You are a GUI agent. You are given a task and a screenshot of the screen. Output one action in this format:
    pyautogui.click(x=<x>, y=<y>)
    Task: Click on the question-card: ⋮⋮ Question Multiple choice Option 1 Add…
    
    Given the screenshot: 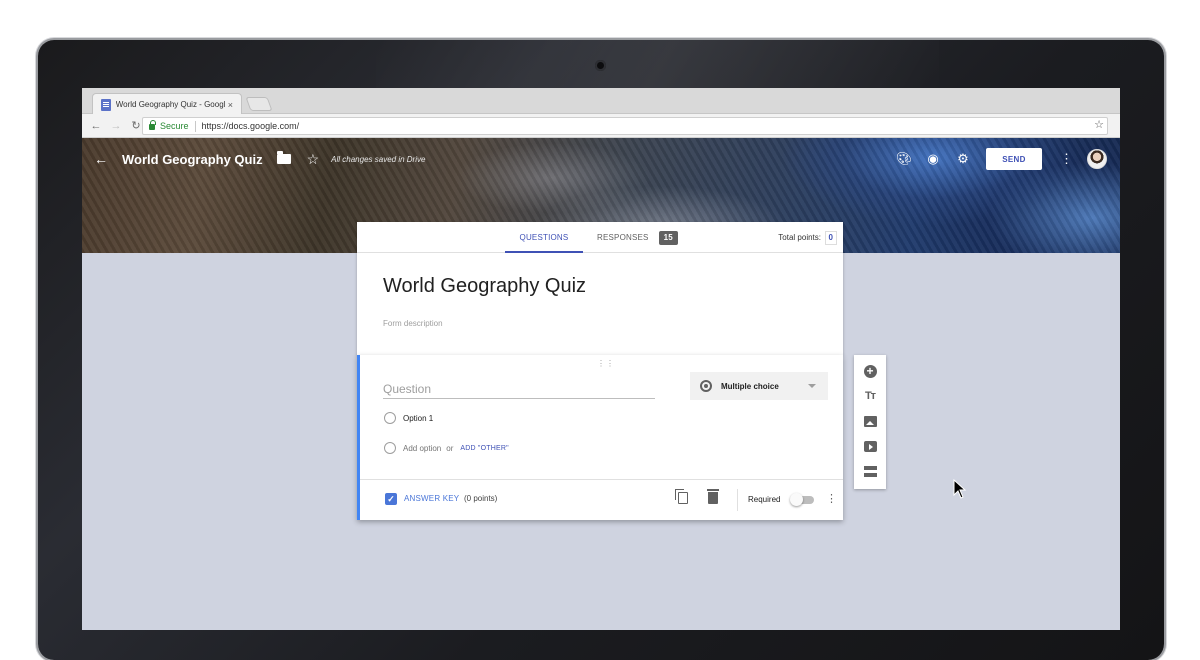 What is the action you would take?
    pyautogui.click(x=600, y=437)
    